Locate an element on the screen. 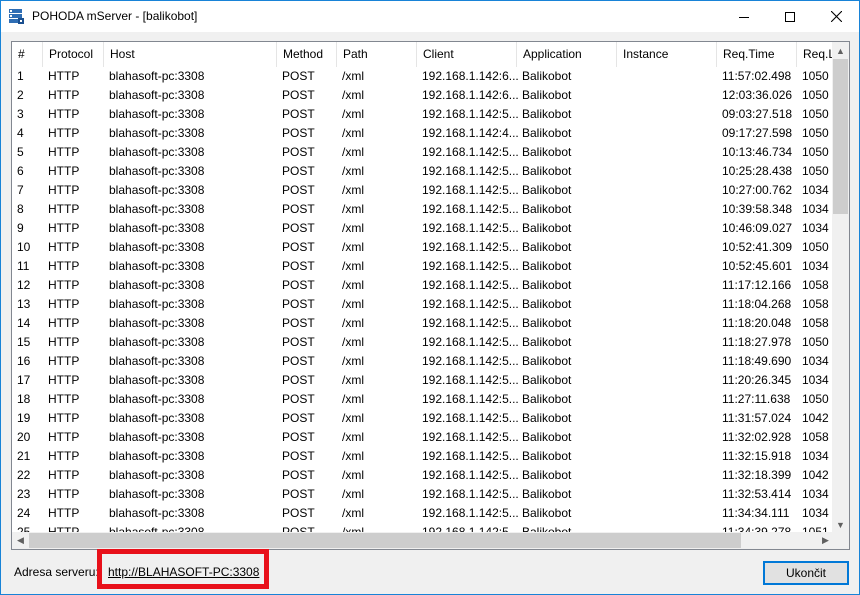  col-req-time-cell: 11:32:53.414 is located at coordinates (757, 494).